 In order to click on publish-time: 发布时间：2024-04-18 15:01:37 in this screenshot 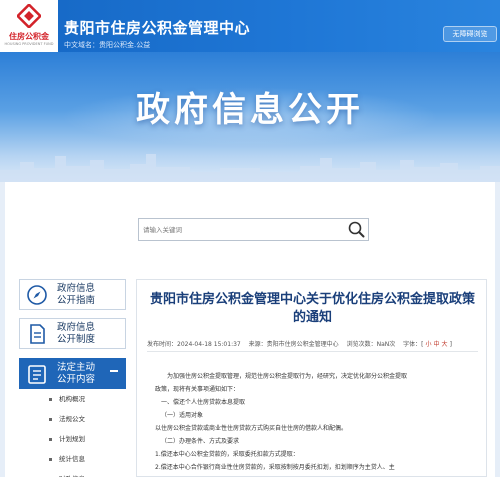, I will do `click(194, 344)`.